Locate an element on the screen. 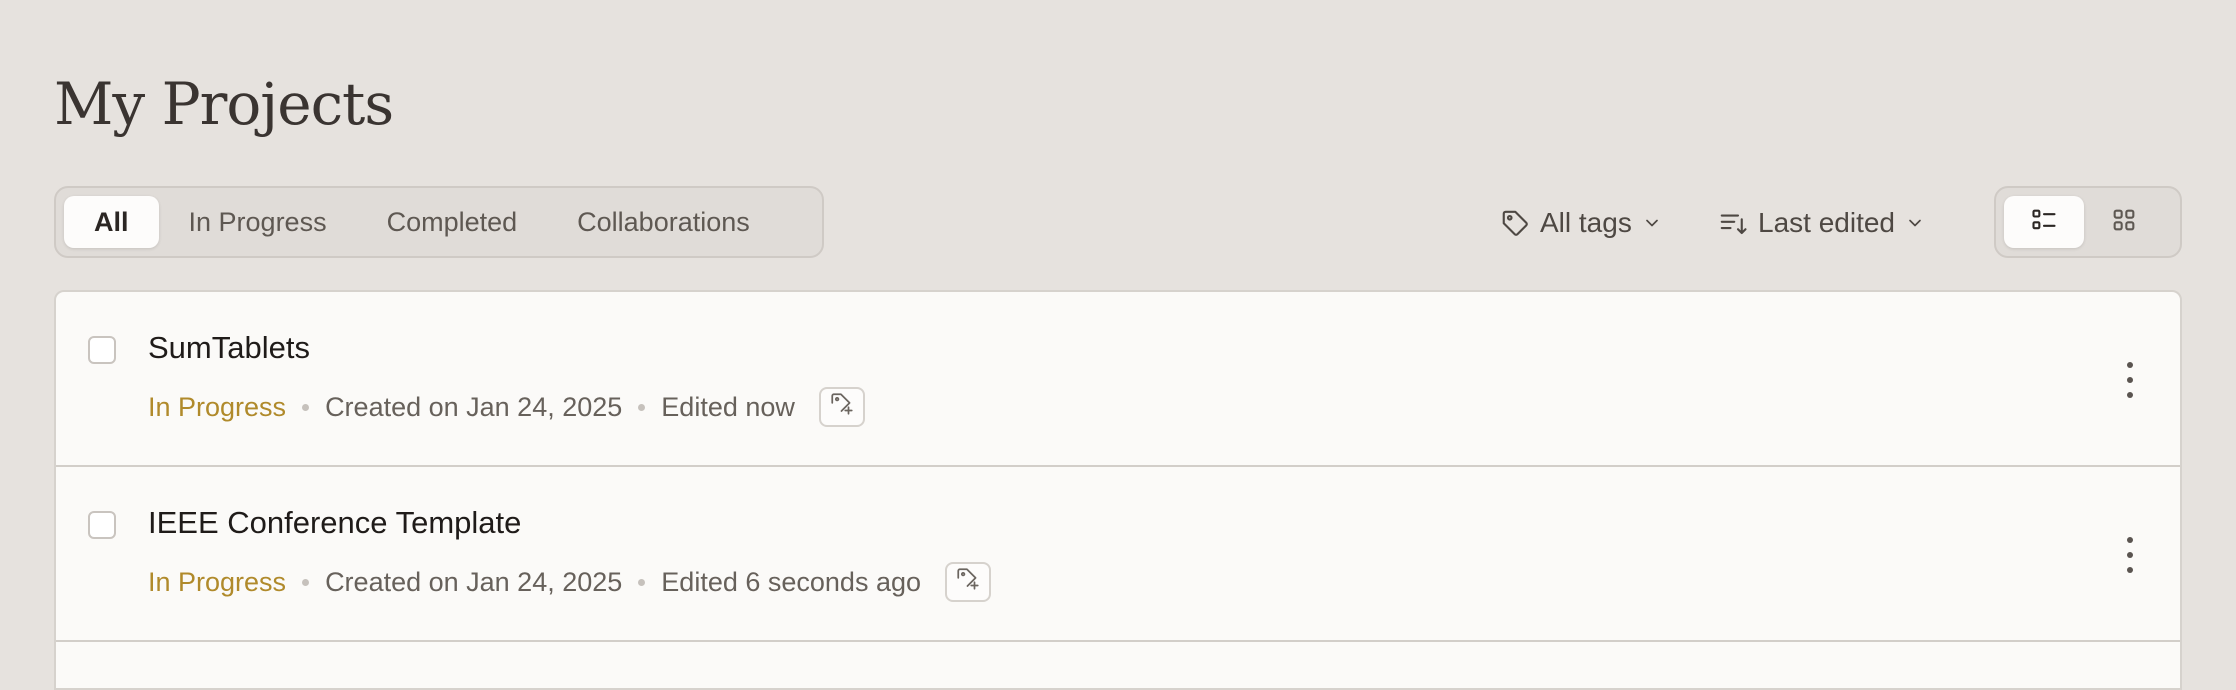 The height and width of the screenshot is (690, 2236). tags-filter-label: All tags is located at coordinates (1586, 222).